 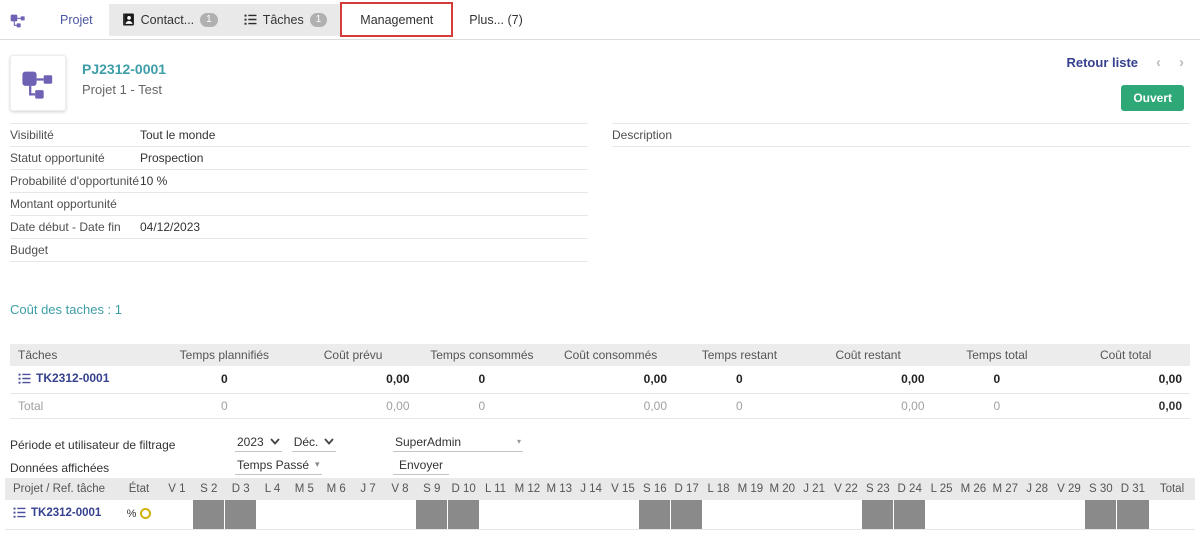 What do you see at coordinates (170, 227) in the screenshot?
I see `detail-value: 04/12/2023` at bounding box center [170, 227].